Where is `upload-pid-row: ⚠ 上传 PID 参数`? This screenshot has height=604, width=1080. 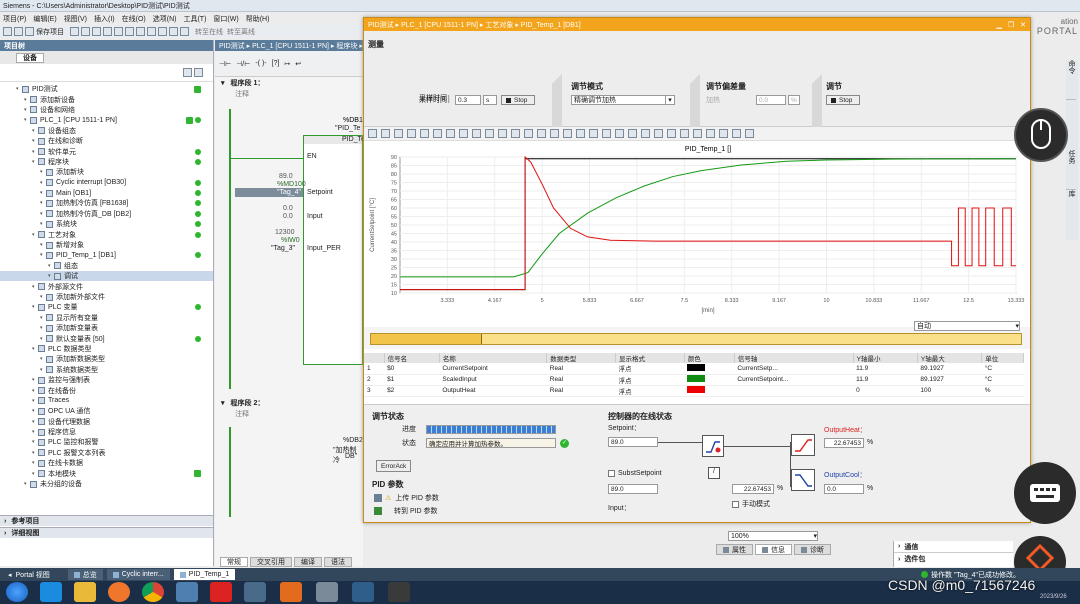
upload-pid-row: ⚠ 上传 PID 参数 is located at coordinates (406, 498).